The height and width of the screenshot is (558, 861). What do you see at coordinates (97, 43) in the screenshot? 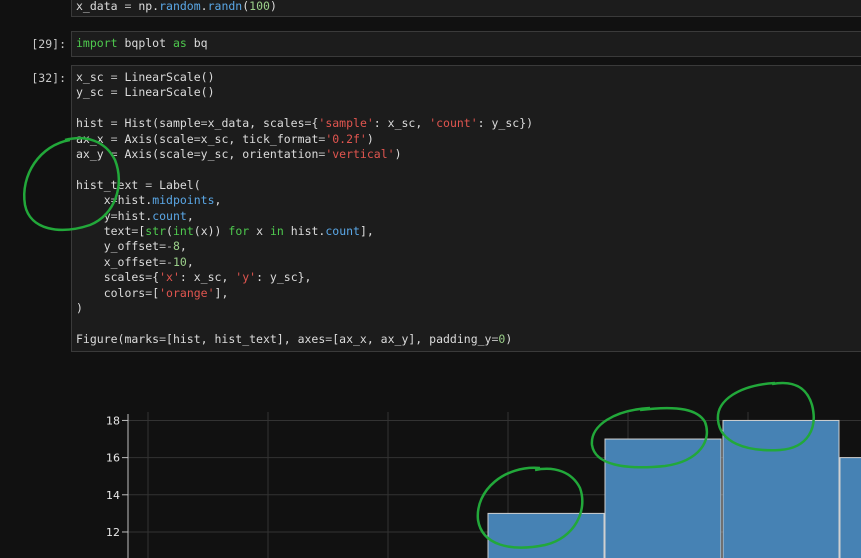
I see `code-token: import` at bounding box center [97, 43].